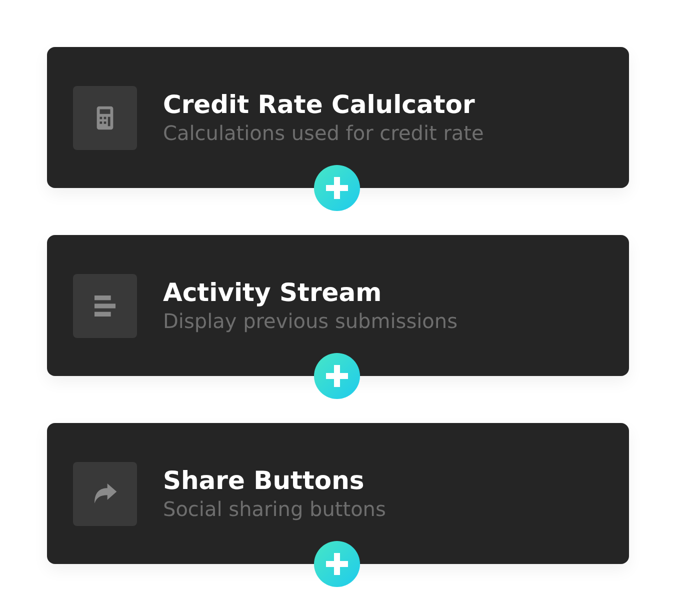  Describe the element at coordinates (319, 104) in the screenshot. I see `card-title: Credit Rate Calulcator` at that location.